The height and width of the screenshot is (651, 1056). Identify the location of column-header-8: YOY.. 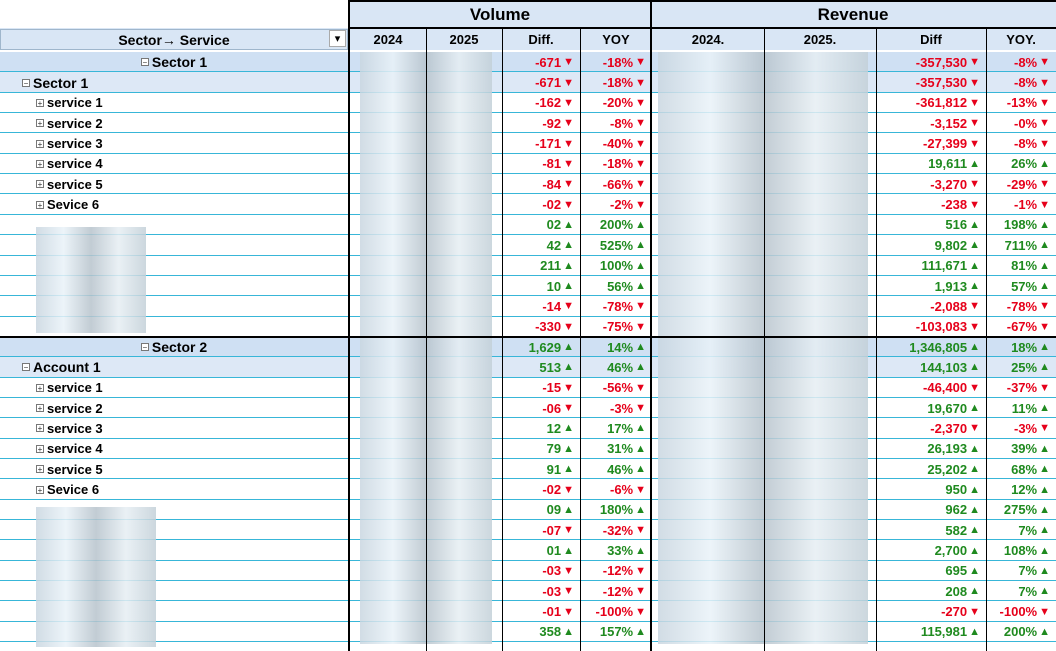
(1021, 39).